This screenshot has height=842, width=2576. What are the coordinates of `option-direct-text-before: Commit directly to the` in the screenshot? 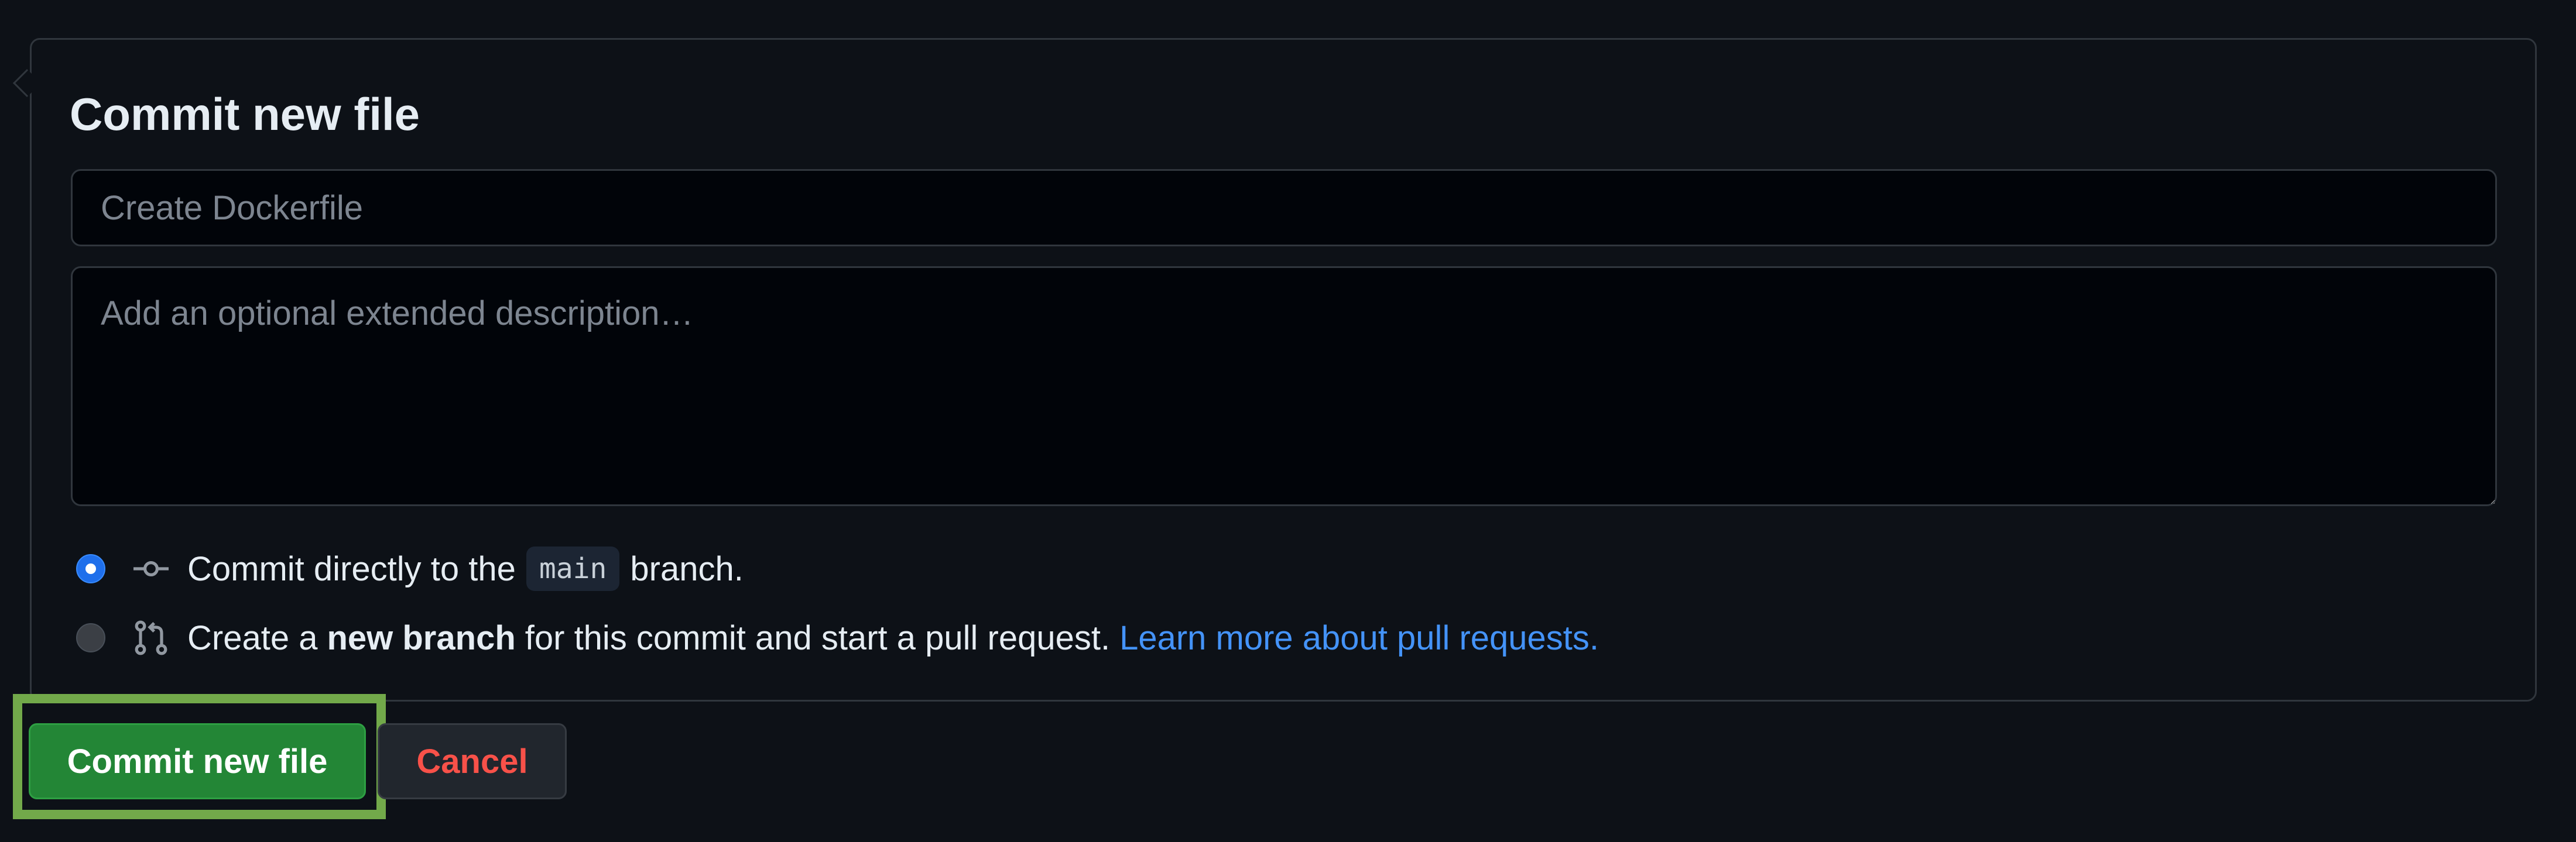 It's located at (352, 569).